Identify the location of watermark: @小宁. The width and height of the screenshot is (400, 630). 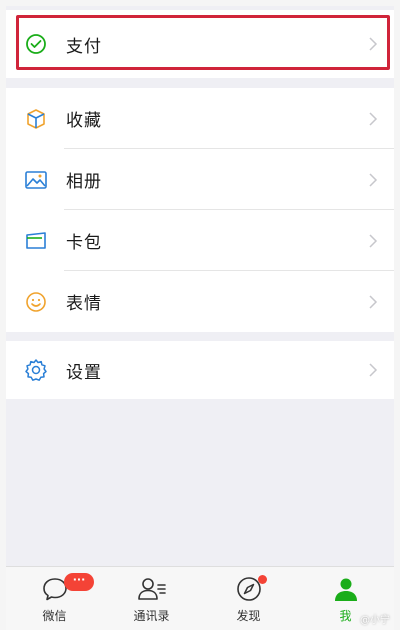
(375, 620).